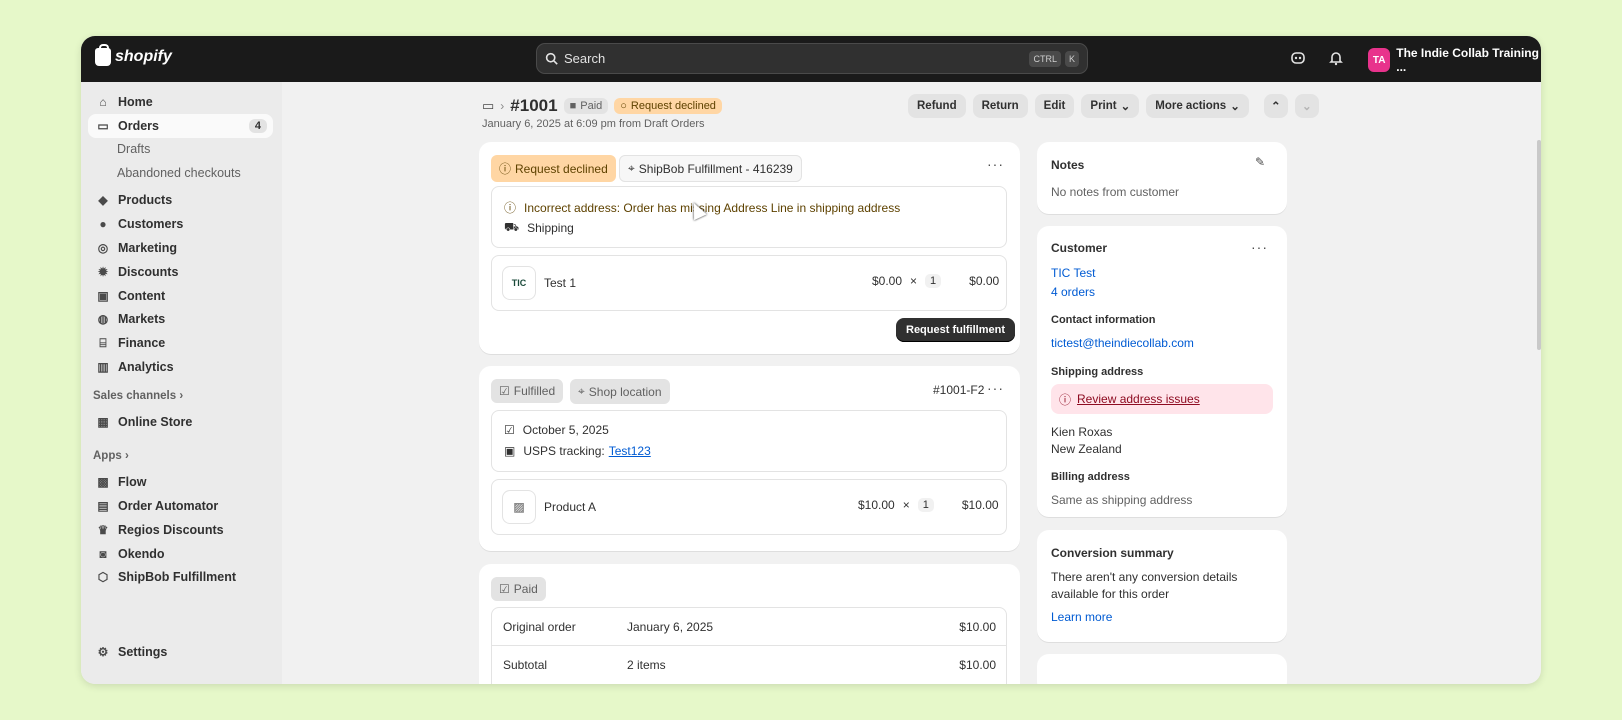 The width and height of the screenshot is (1622, 720). Describe the element at coordinates (180, 506) in the screenshot. I see `sidebar-item-order-automator: ▤ Order Automator` at that location.